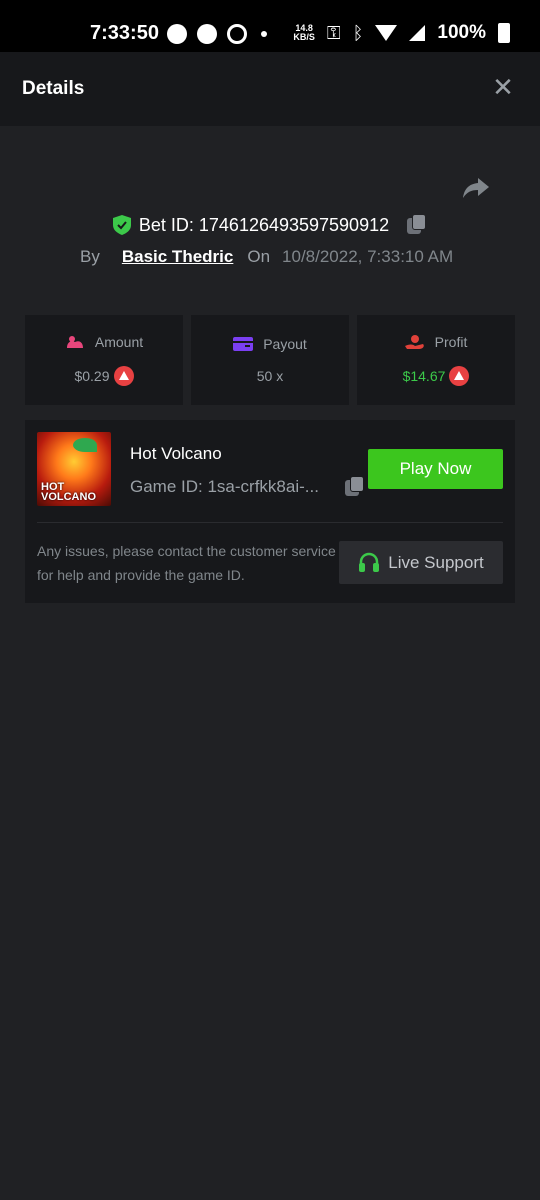  I want to click on live-support-button: Live Support, so click(421, 562).